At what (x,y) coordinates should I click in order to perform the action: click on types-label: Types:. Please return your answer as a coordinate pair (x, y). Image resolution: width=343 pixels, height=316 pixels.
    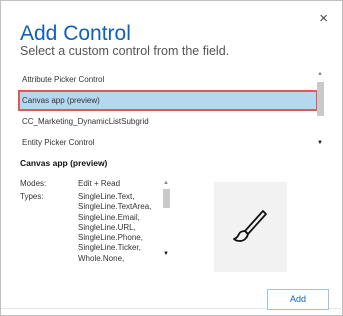
    Looking at the image, I should click on (32, 196).